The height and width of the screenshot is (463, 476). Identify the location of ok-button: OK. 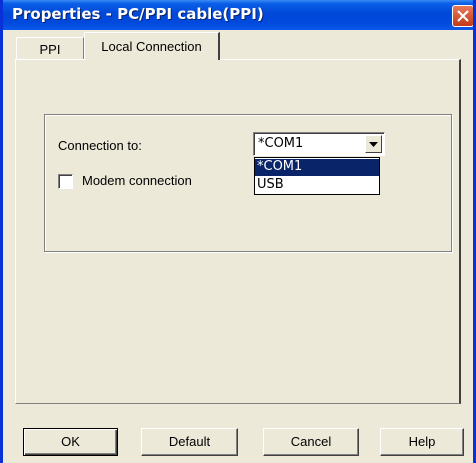
(70, 442).